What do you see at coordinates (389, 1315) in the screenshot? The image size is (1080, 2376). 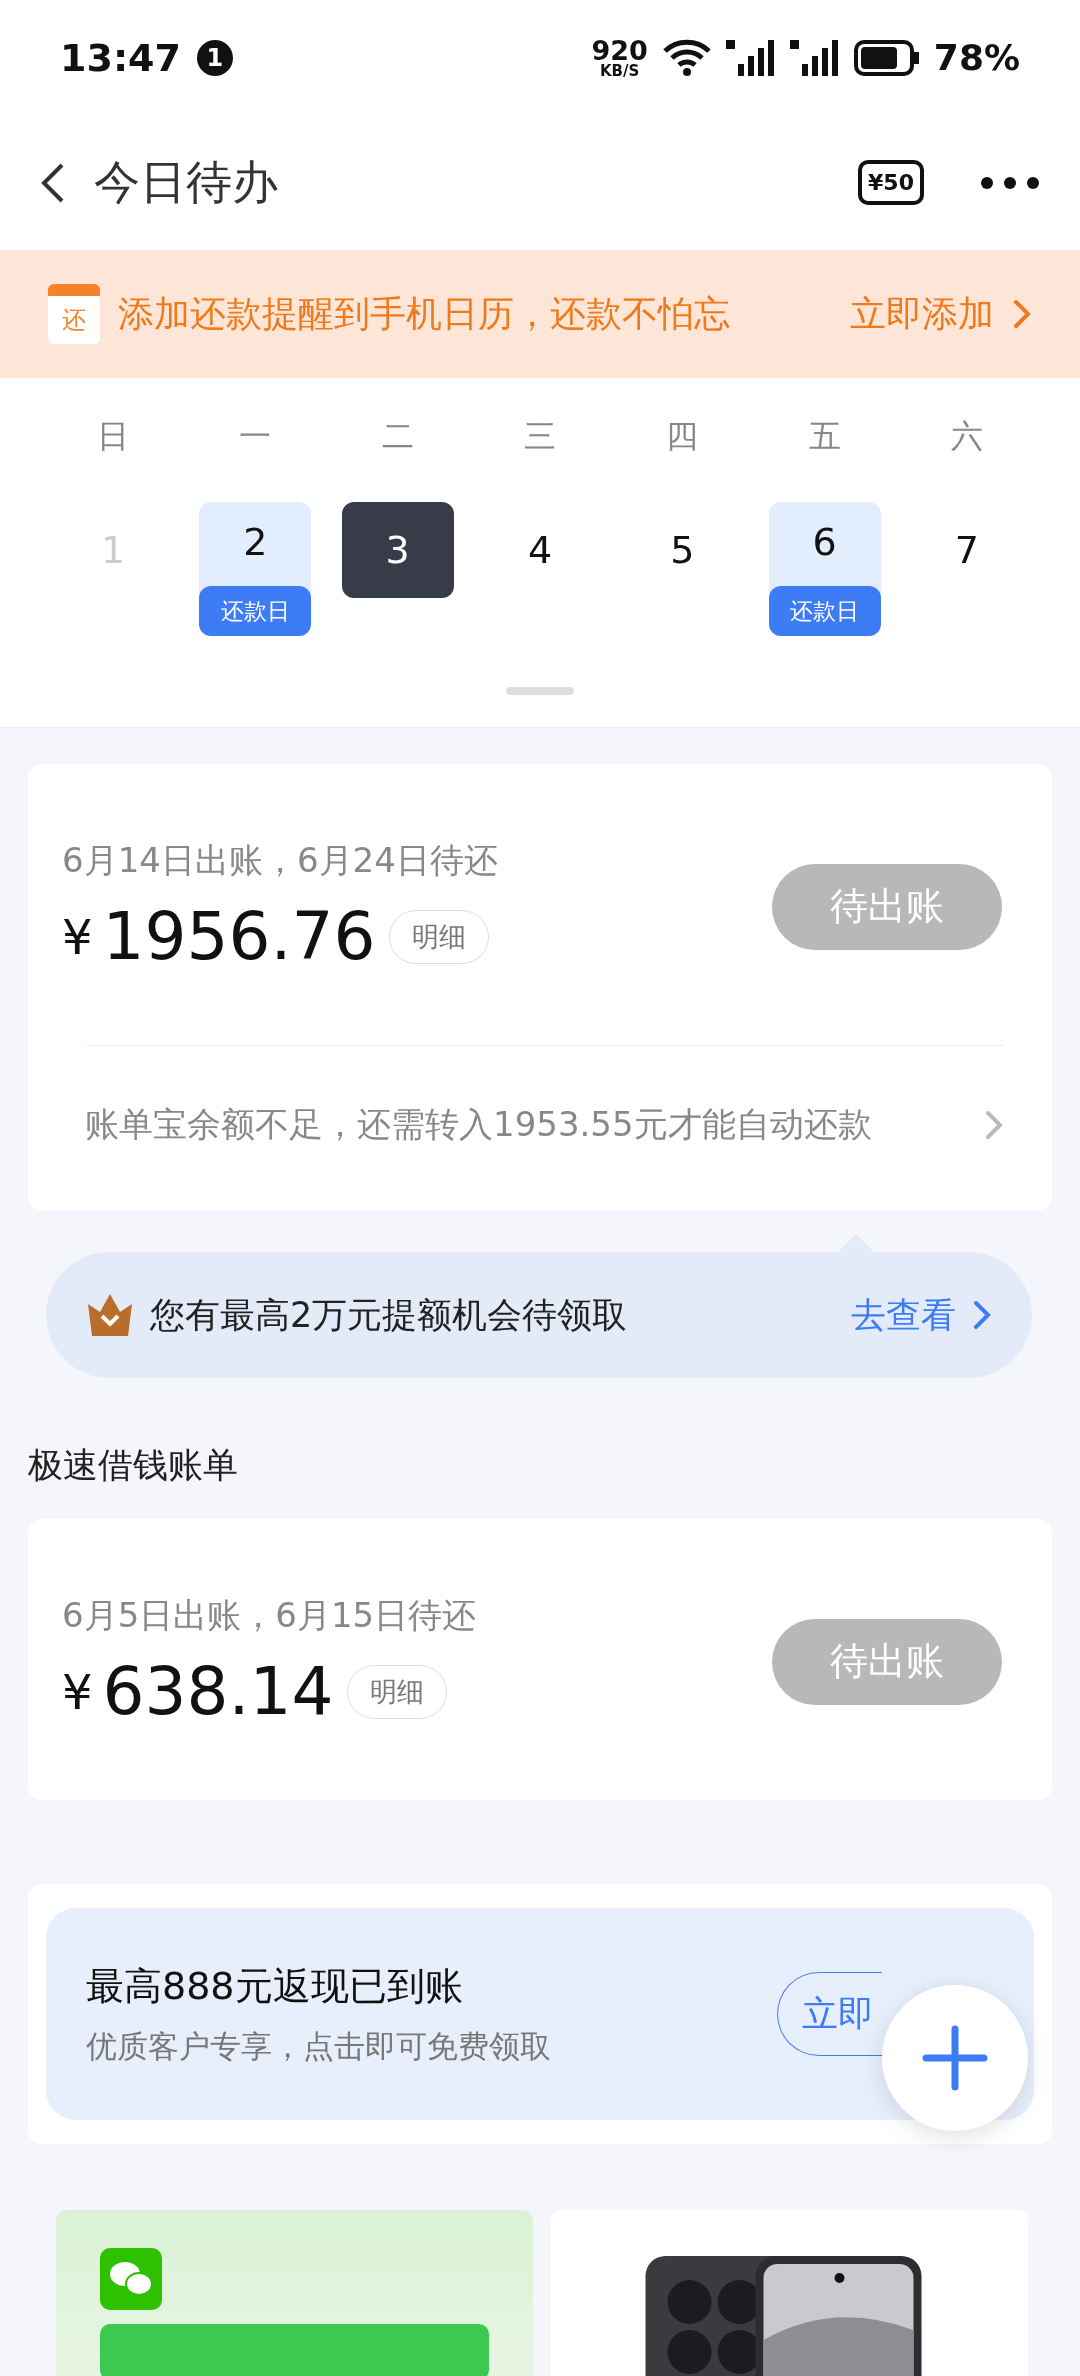 I see `credit-tip-text: 您有最高2万元提额机会待领取` at bounding box center [389, 1315].